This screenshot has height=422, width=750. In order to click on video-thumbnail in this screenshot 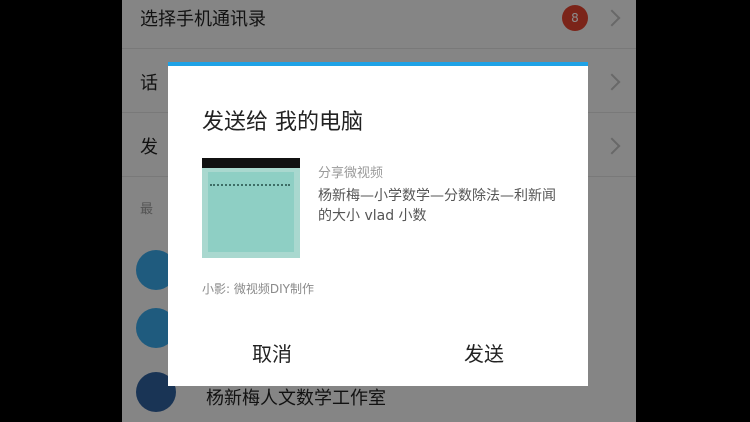, I will do `click(251, 208)`.